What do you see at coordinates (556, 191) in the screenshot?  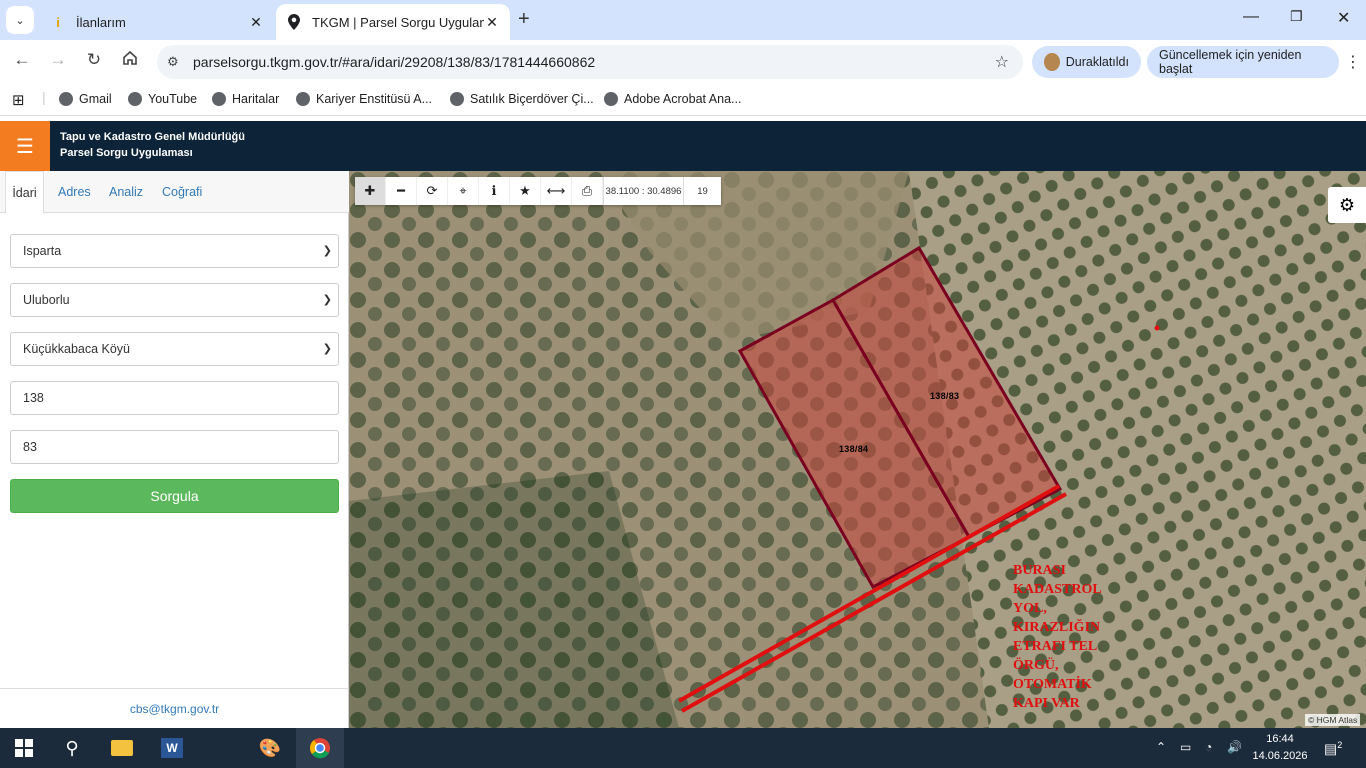 I see `measure-icon: ⟷` at bounding box center [556, 191].